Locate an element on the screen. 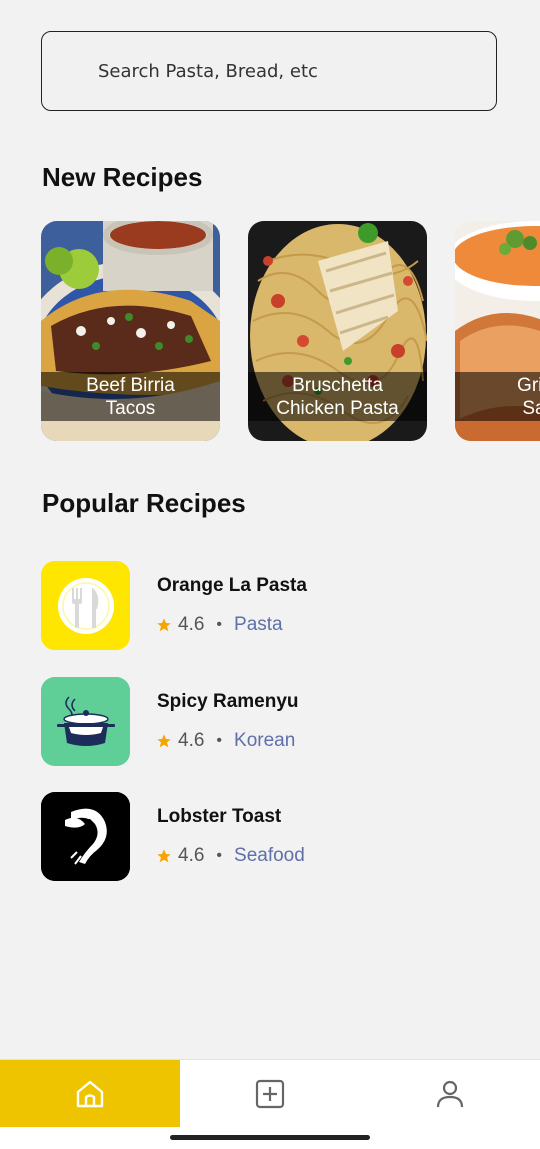 Image resolution: width=540 pixels, height=1149 pixels. popular-recipes-title: Popular Recipes is located at coordinates (144, 503).